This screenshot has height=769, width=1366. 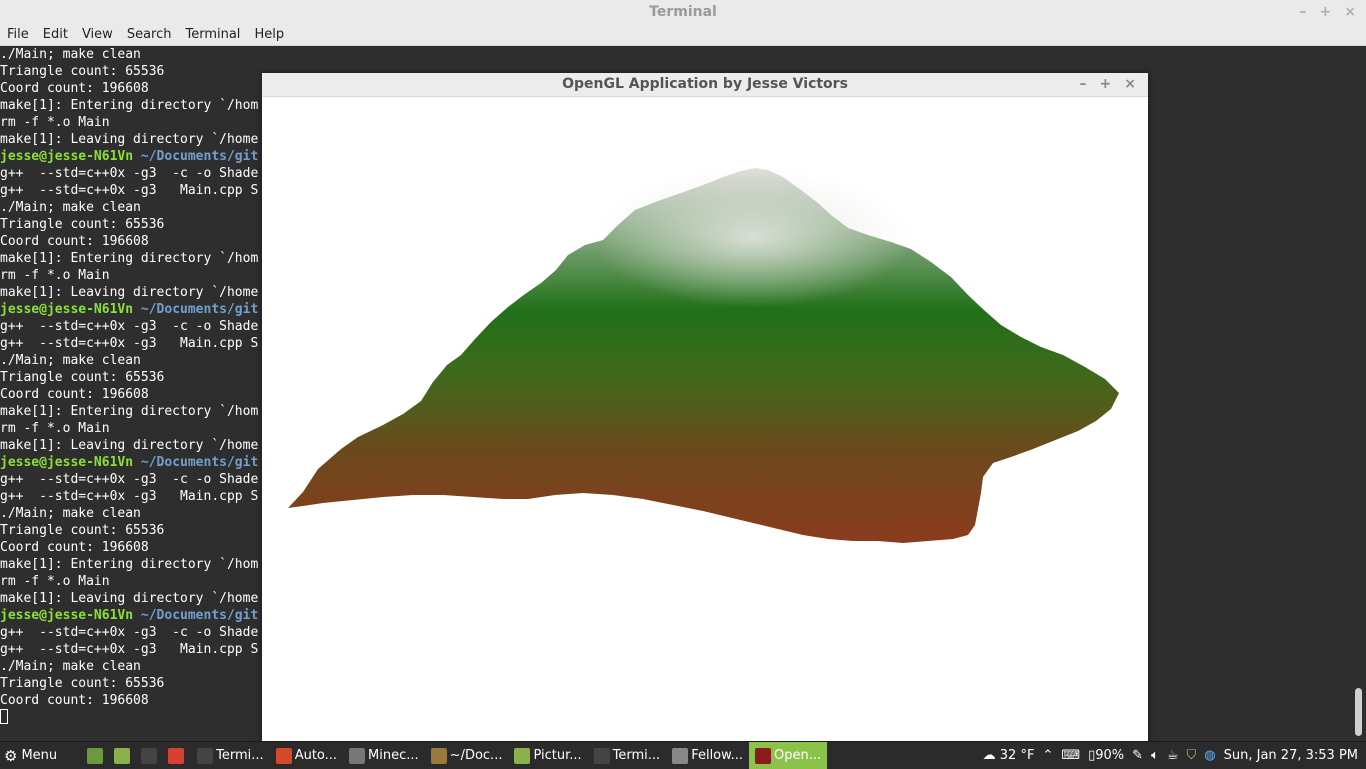 What do you see at coordinates (39, 755) in the screenshot?
I see `start-menu-label: Menu` at bounding box center [39, 755].